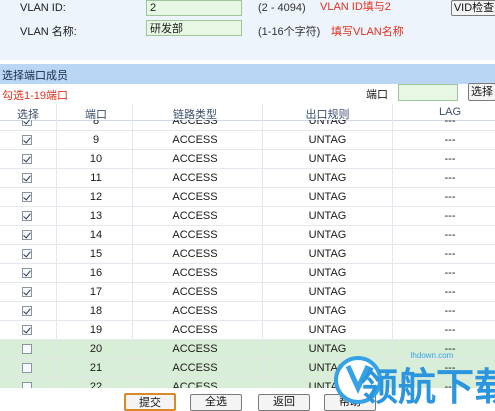  What do you see at coordinates (35, 96) in the screenshot?
I see `select-note: 勾选1-19端口` at bounding box center [35, 96].